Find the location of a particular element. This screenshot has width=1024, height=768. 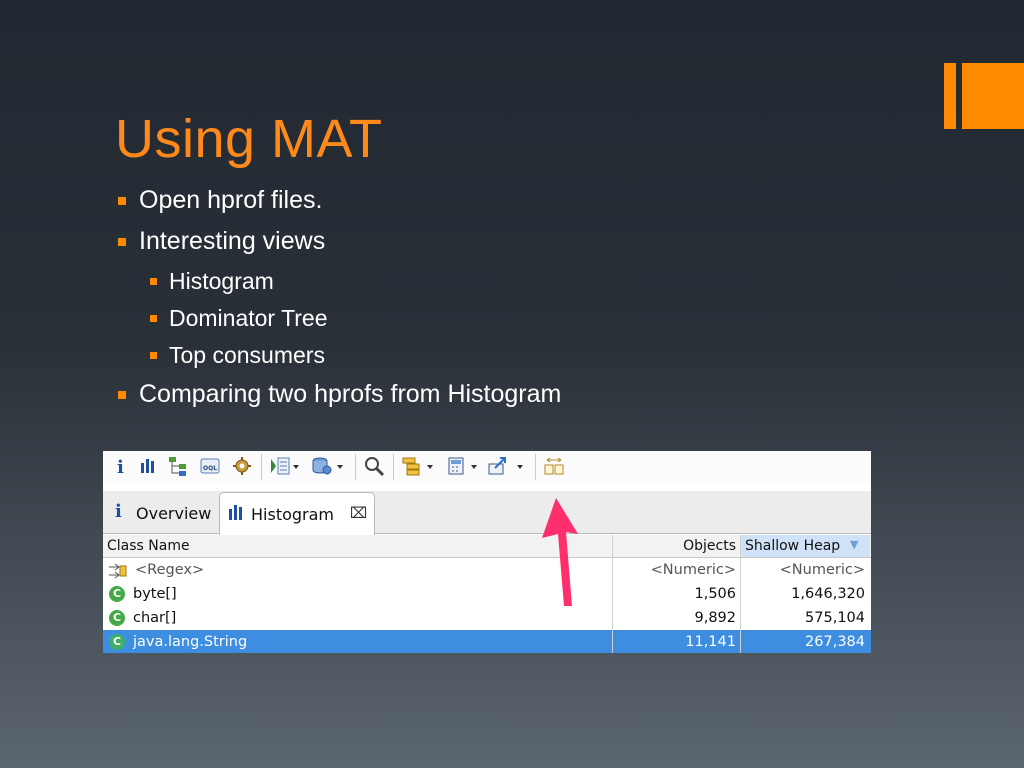

dominator-tree-icon is located at coordinates (178, 466).